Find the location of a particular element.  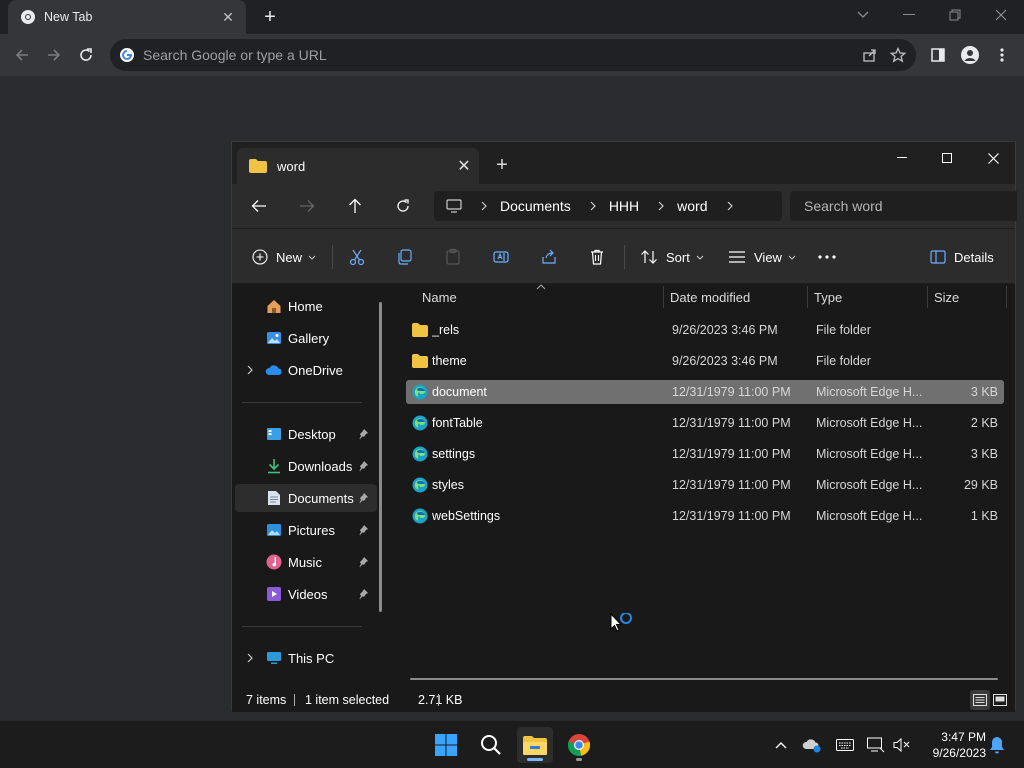

explorer-back-icon is located at coordinates (259, 206).